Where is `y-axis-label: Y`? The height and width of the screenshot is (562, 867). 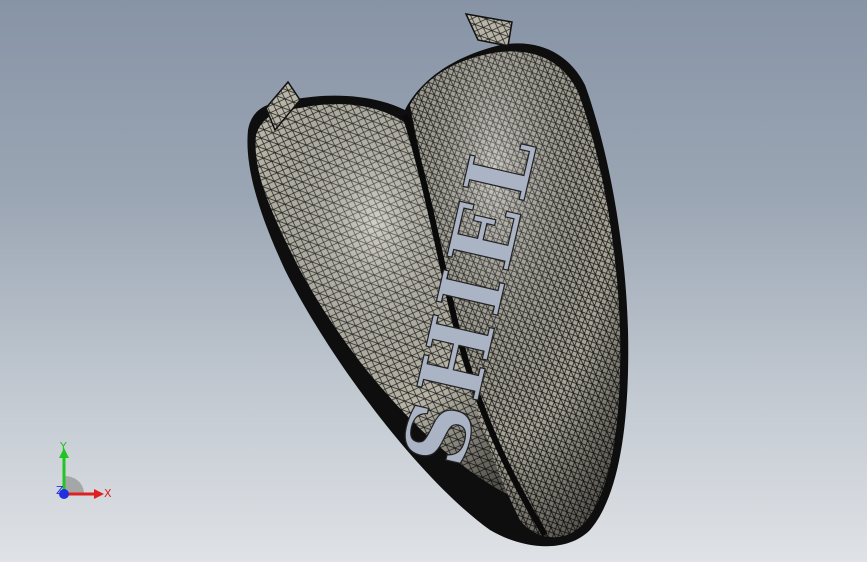 y-axis-label: Y is located at coordinates (63, 446).